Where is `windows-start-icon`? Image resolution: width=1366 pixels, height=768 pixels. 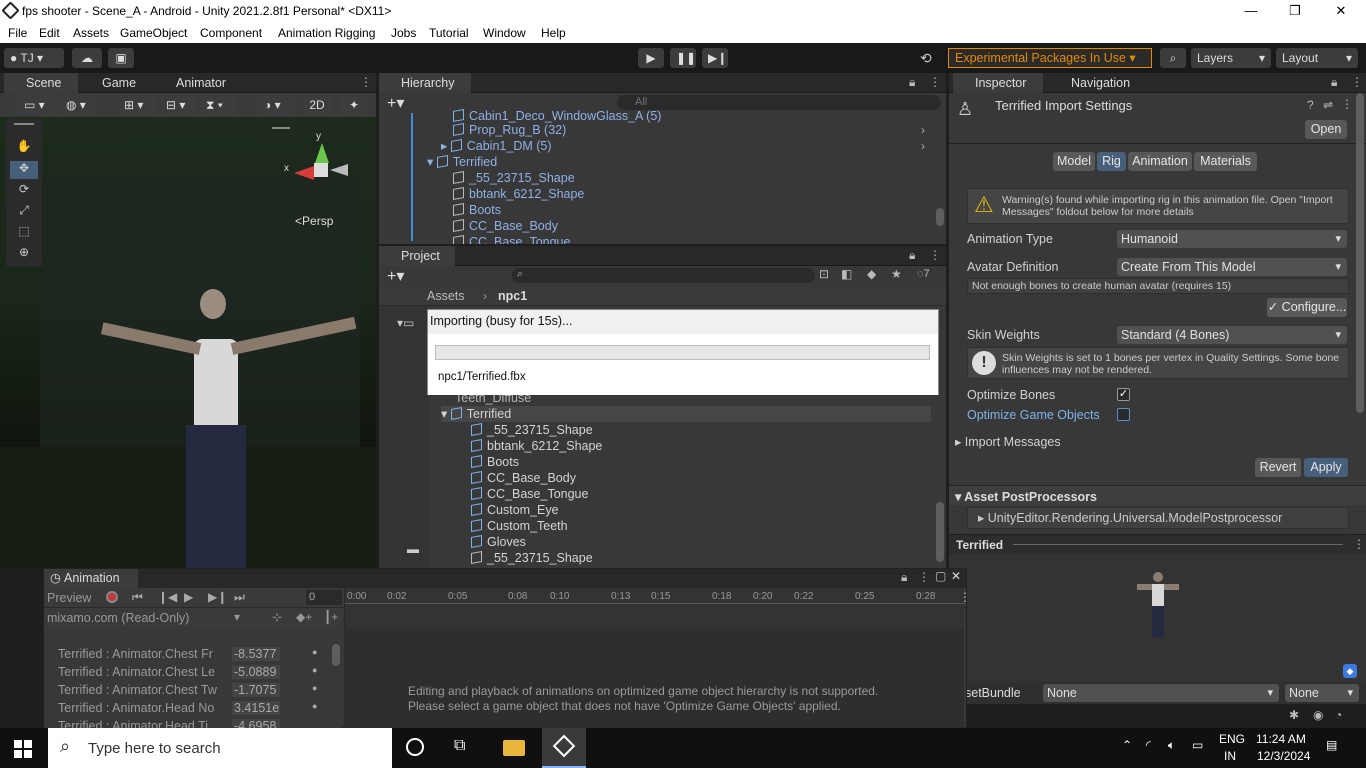 windows-start-icon is located at coordinates (23, 749).